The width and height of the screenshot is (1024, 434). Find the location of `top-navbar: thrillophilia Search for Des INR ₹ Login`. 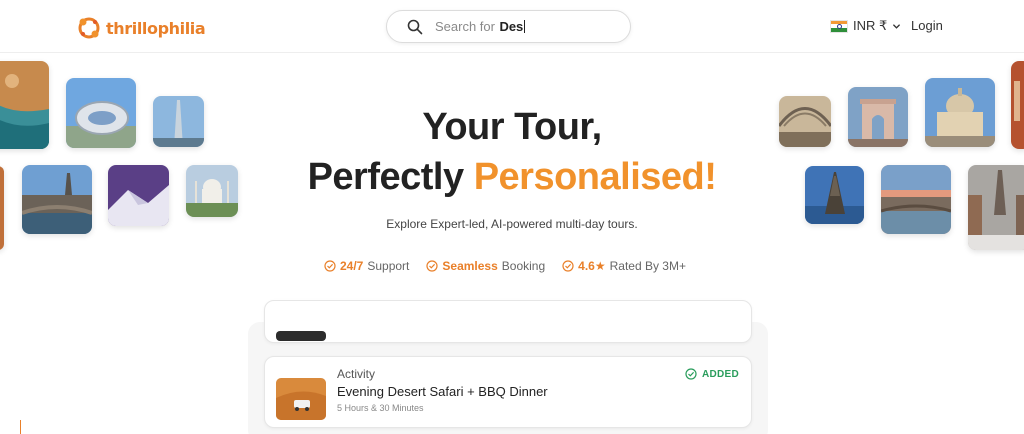

top-navbar: thrillophilia Search for Des INR ₹ Login is located at coordinates (512, 26).